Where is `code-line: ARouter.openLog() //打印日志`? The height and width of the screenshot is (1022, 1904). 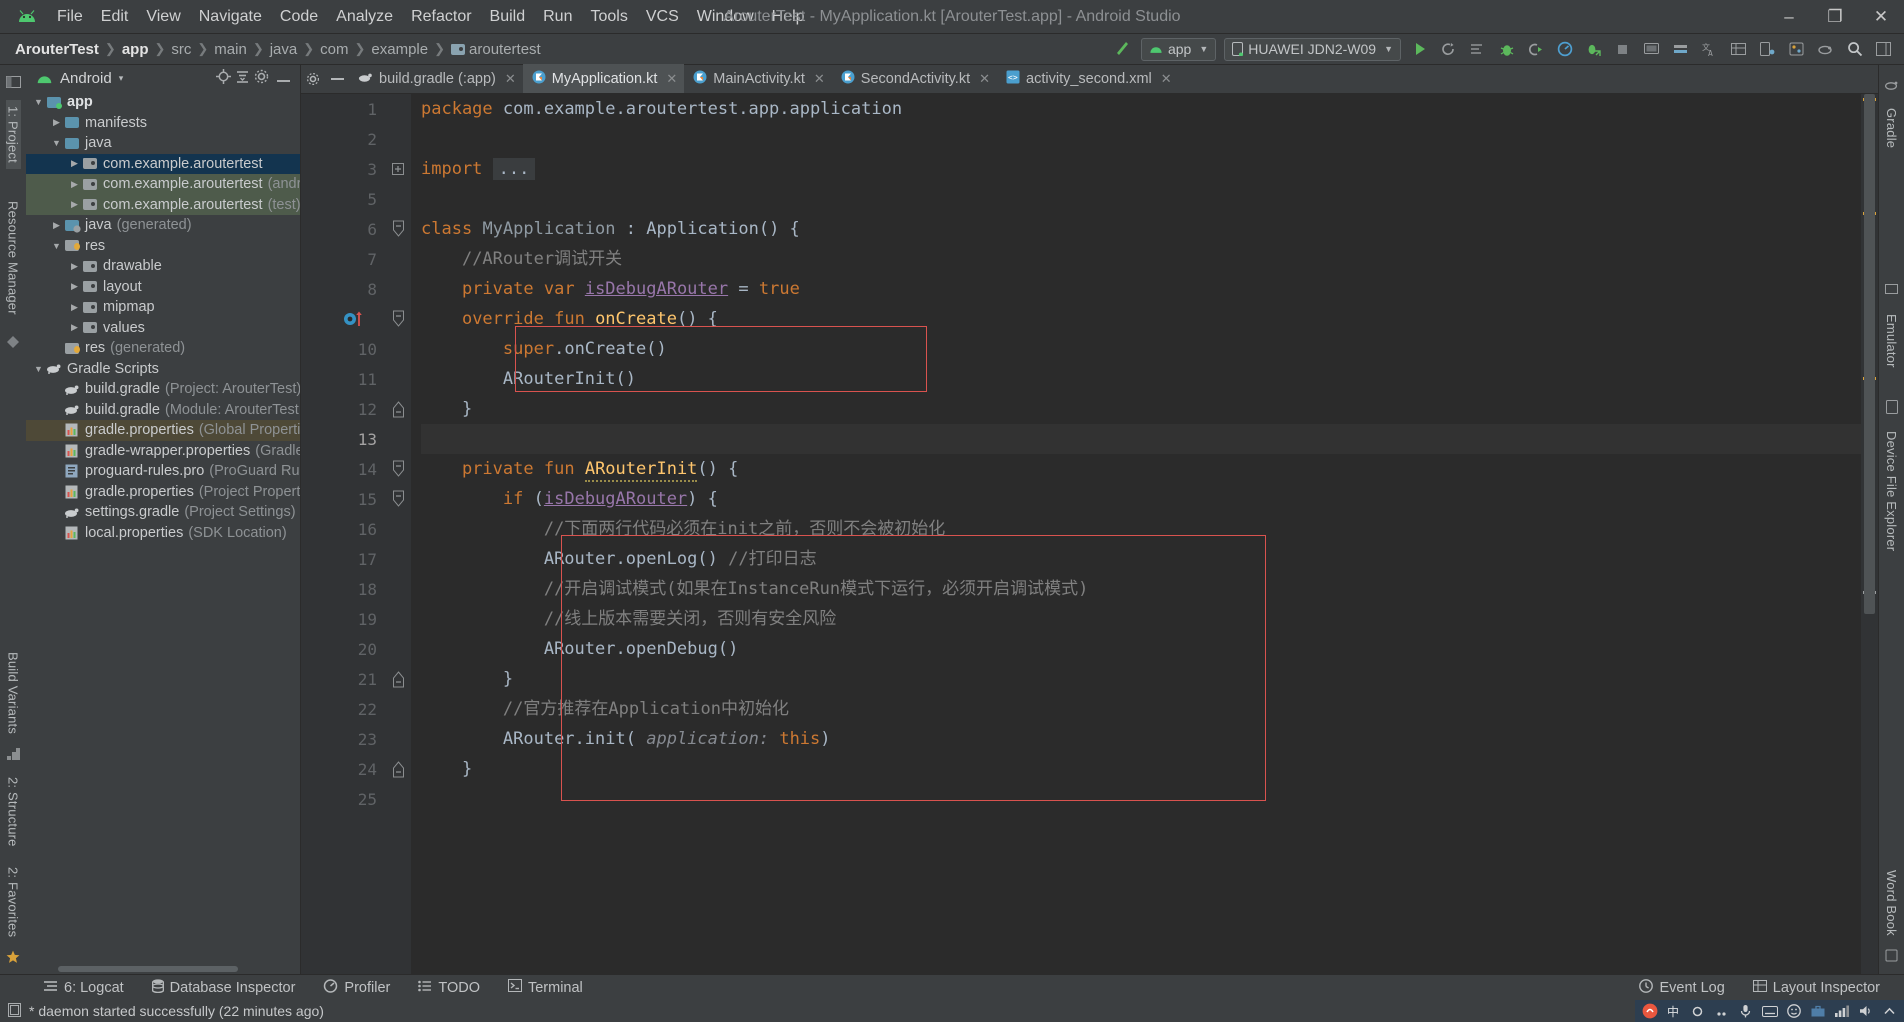
code-line: ARouter.openLog() //打印日志 is located at coordinates (1141, 559).